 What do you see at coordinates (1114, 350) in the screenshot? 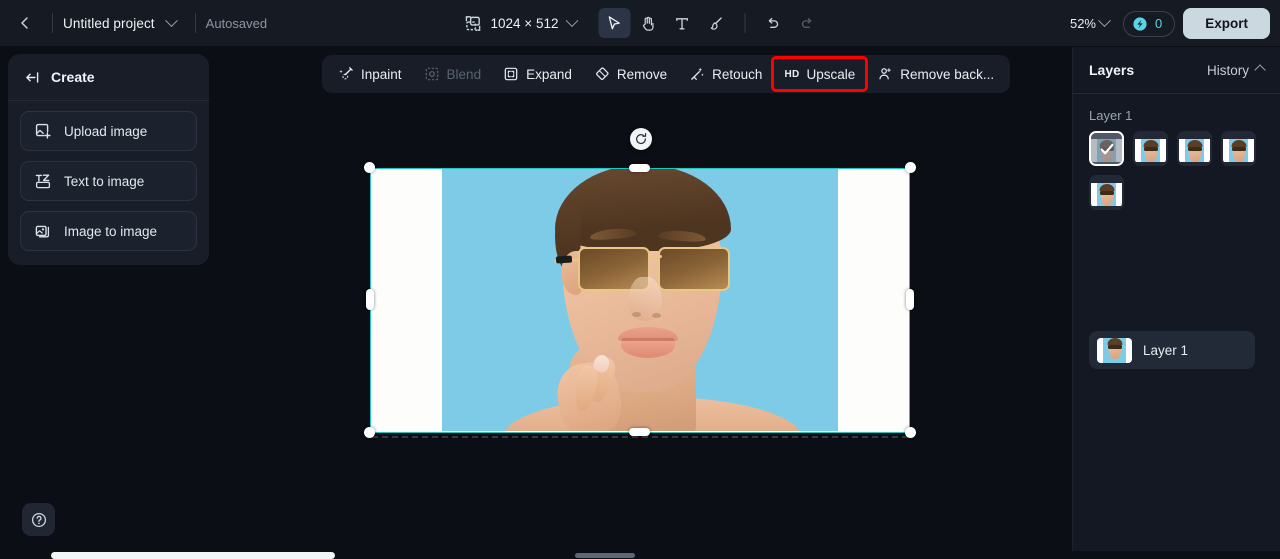
I see `layer-row-thumbnail` at bounding box center [1114, 350].